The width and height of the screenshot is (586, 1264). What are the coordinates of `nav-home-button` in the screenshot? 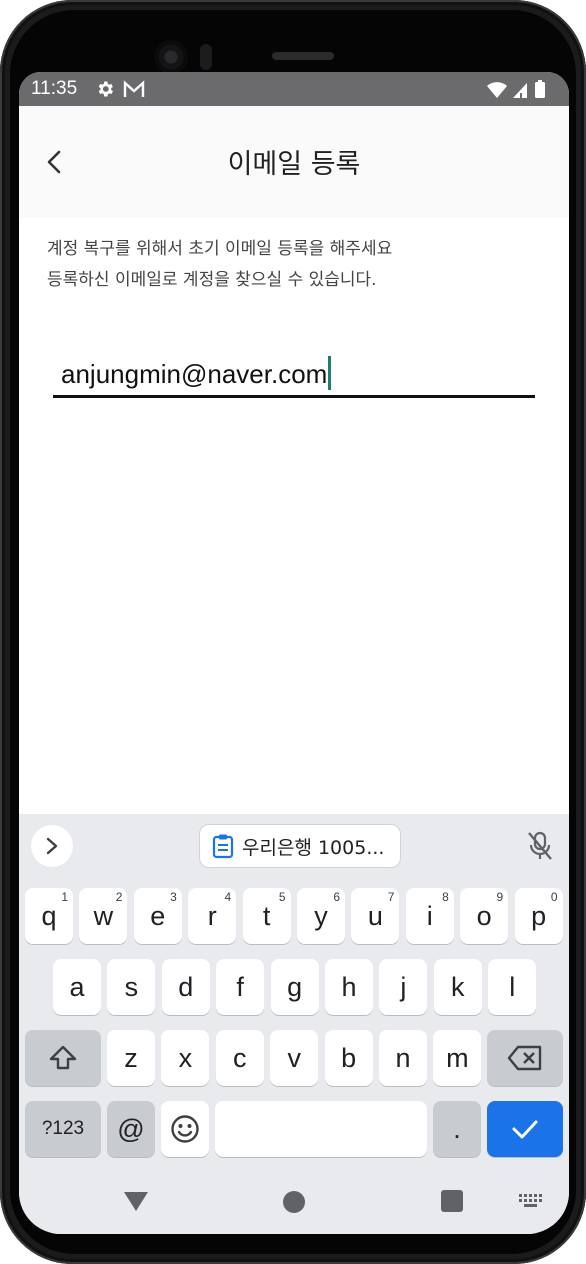 It's located at (294, 1202).